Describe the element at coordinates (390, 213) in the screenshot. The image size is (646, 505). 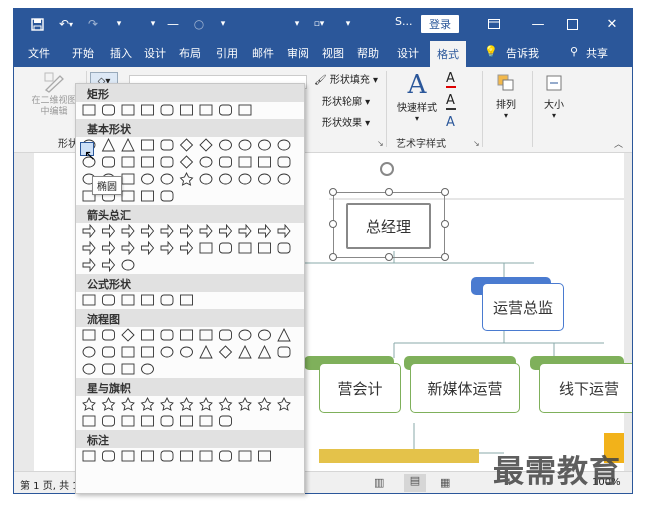
I see `selection-handles` at that location.